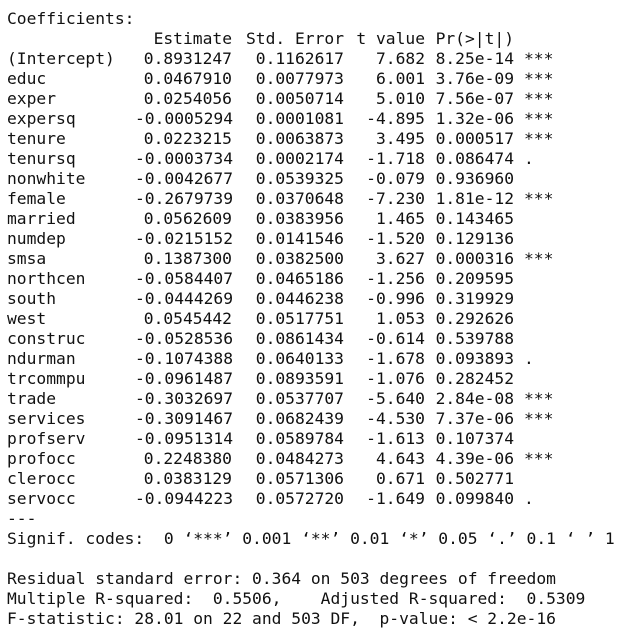 This screenshot has width=635, height=638. Describe the element at coordinates (299, 298) in the screenshot. I see `row-std-error: 0.0446238` at that location.